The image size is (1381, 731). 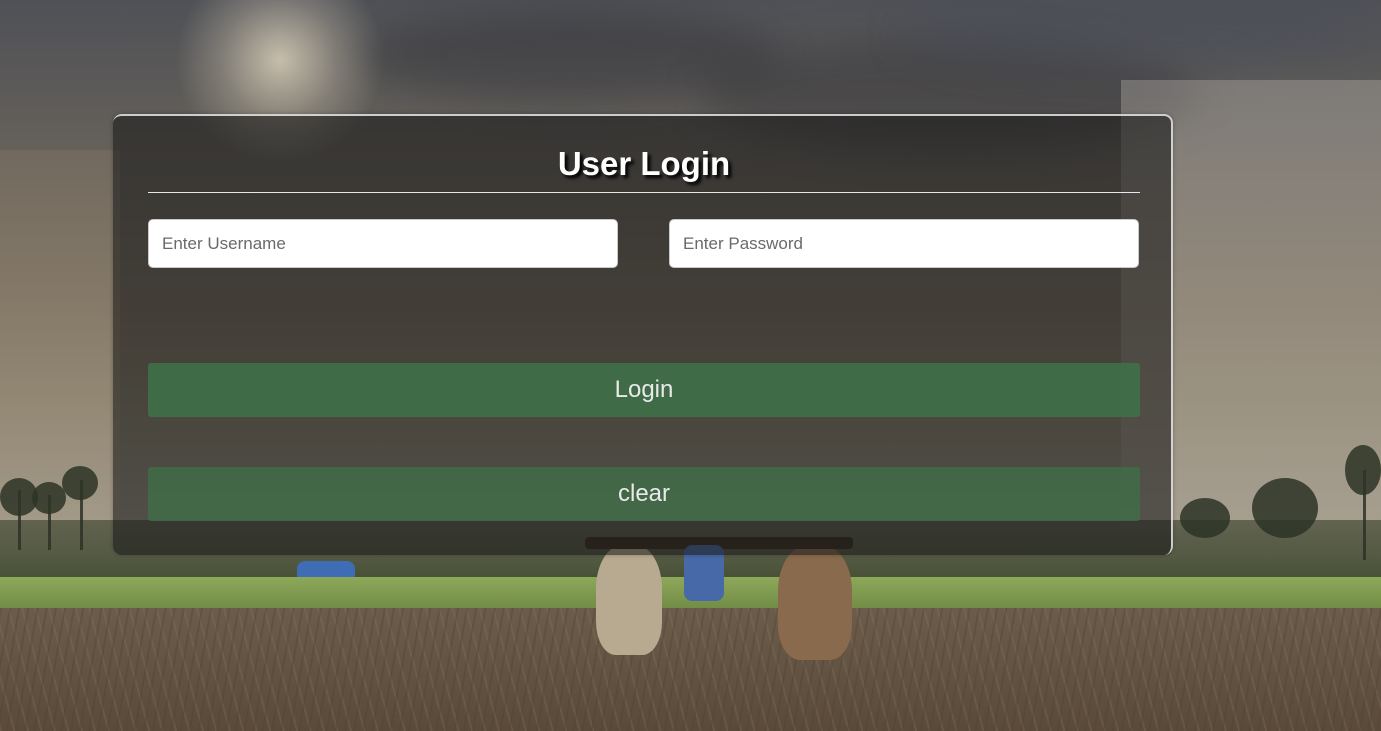 I want to click on cloud, so click(x=1140, y=35).